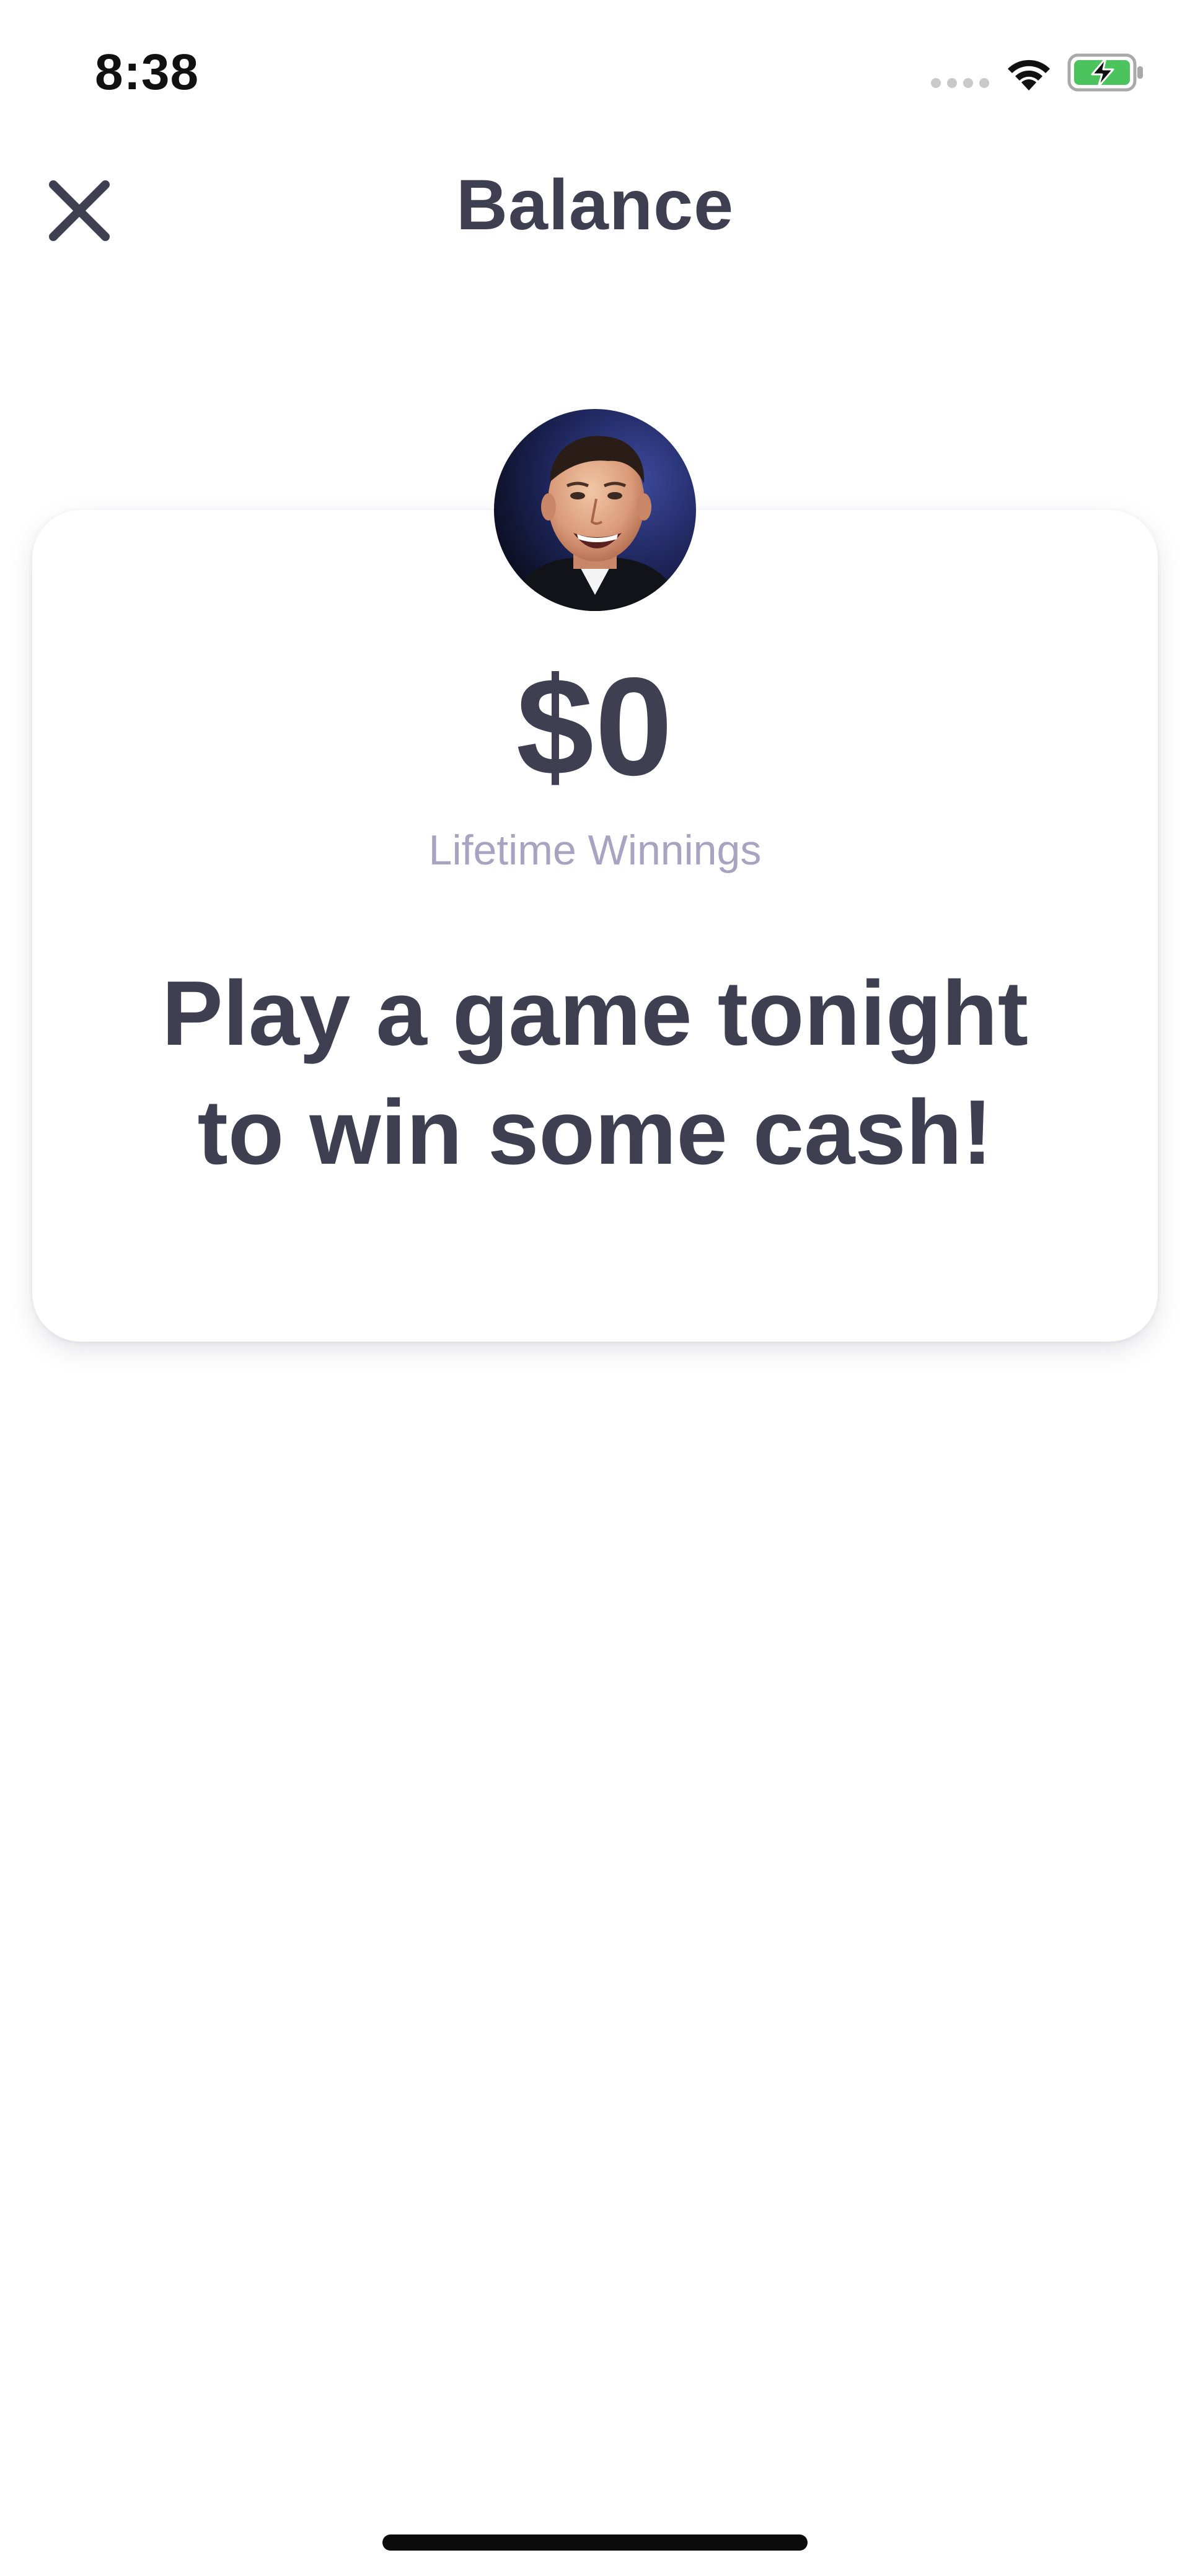 The width and height of the screenshot is (1190, 2576). What do you see at coordinates (1105, 72) in the screenshot?
I see `battery-charging-icon` at bounding box center [1105, 72].